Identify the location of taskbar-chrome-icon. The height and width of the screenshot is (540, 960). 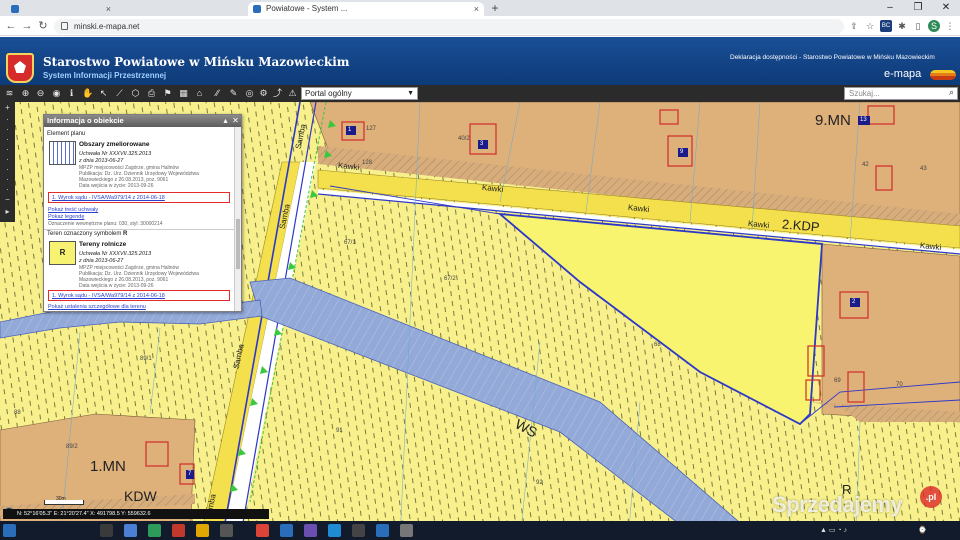
(262, 530).